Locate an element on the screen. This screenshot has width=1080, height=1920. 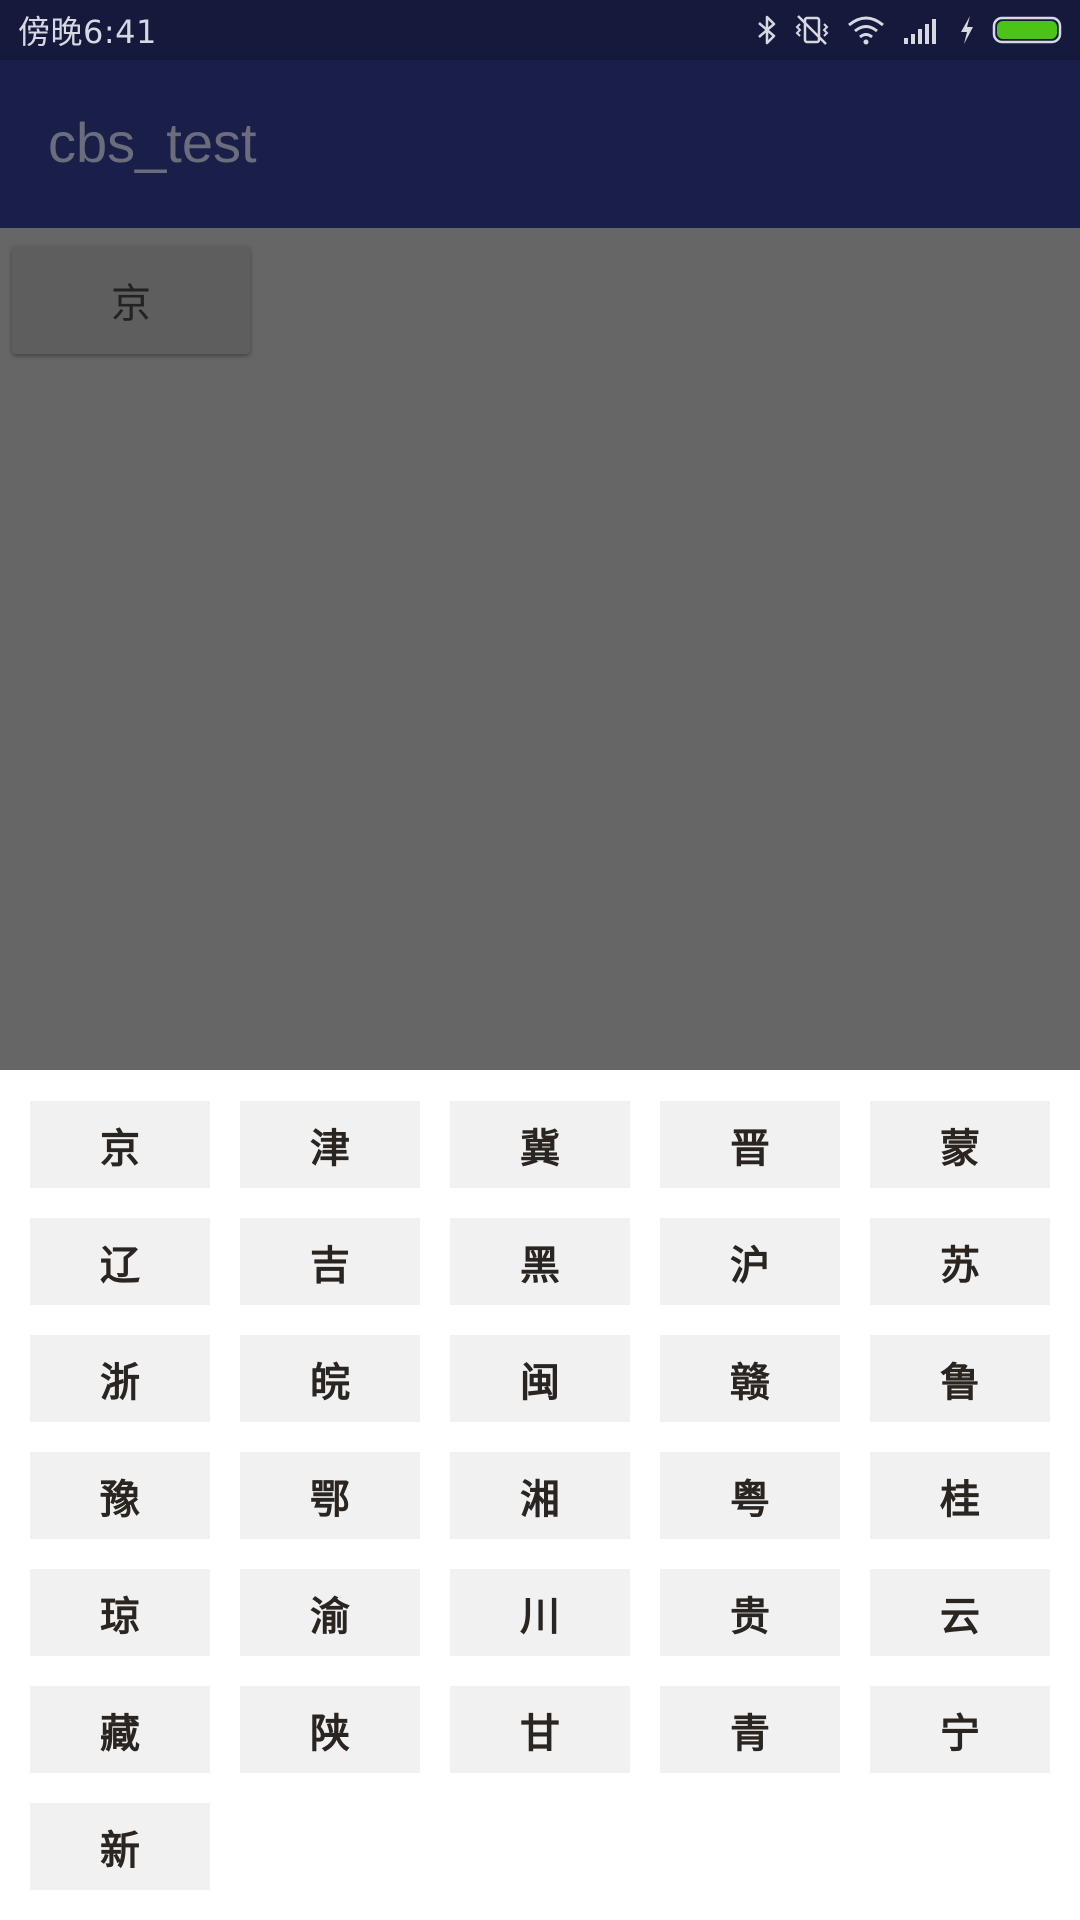
province-key: 粤 is located at coordinates (750, 1495).